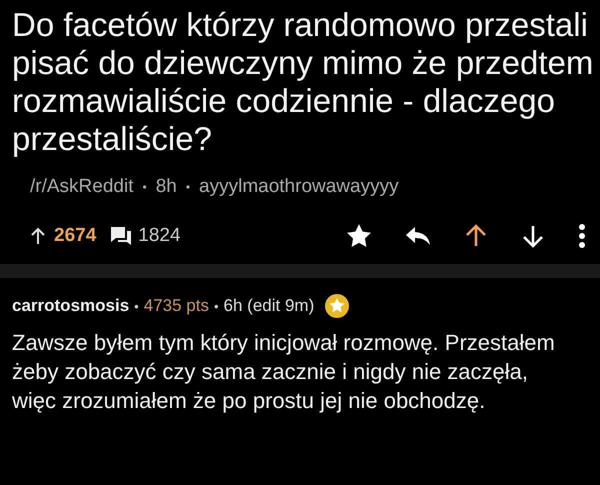 The width and height of the screenshot is (600, 485). Describe the element at coordinates (533, 236) in the screenshot. I see `downvote-icon` at that location.